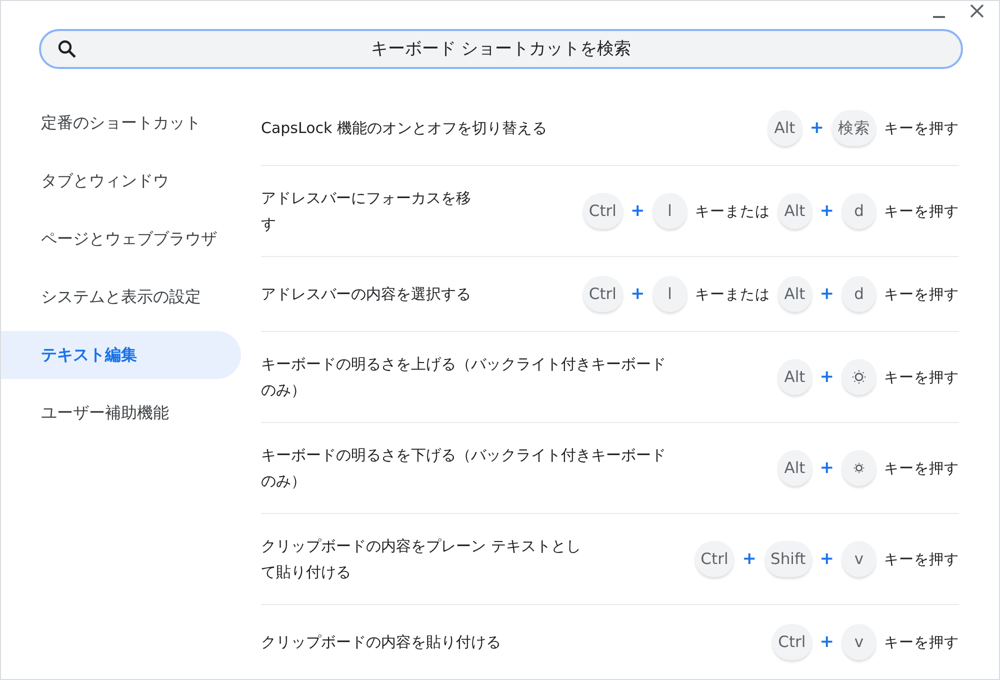 This screenshot has height=680, width=1000. I want to click on key-cap: Shift, so click(788, 559).